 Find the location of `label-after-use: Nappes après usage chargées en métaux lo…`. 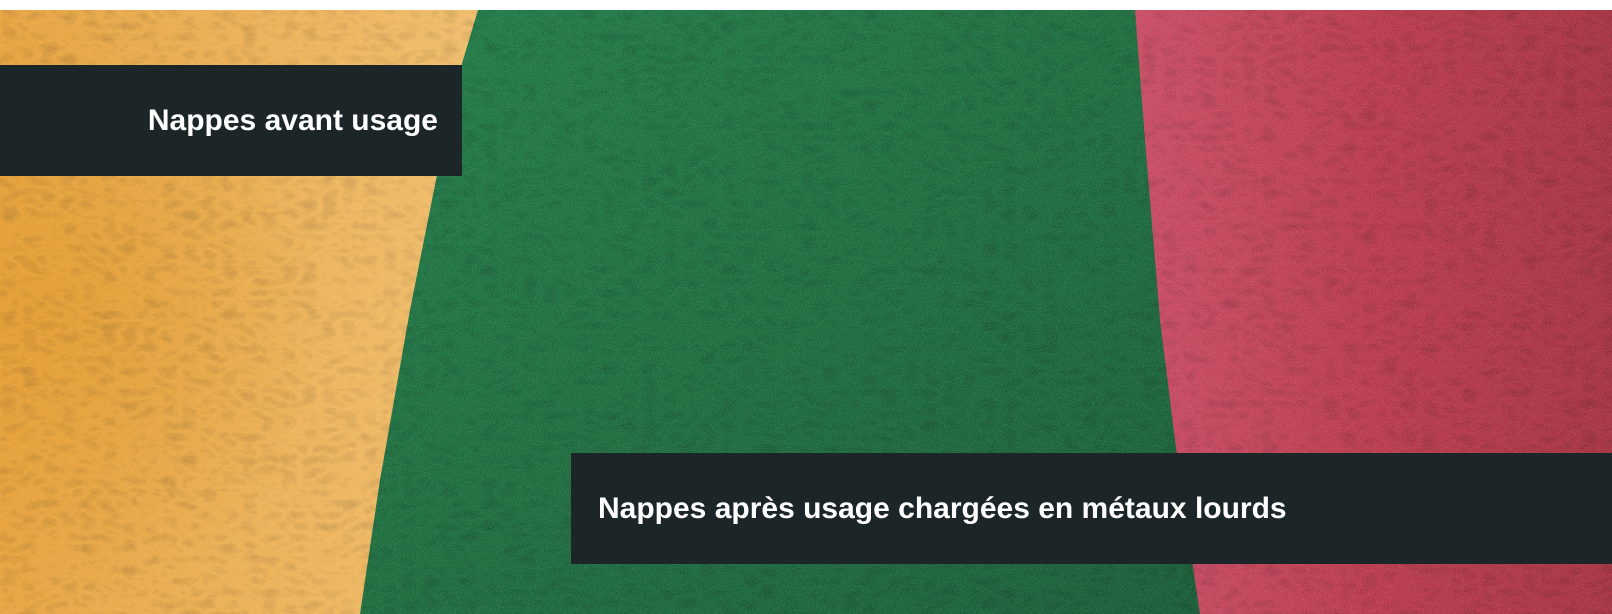

label-after-use: Nappes après usage chargées en métaux lo… is located at coordinates (1091, 508).